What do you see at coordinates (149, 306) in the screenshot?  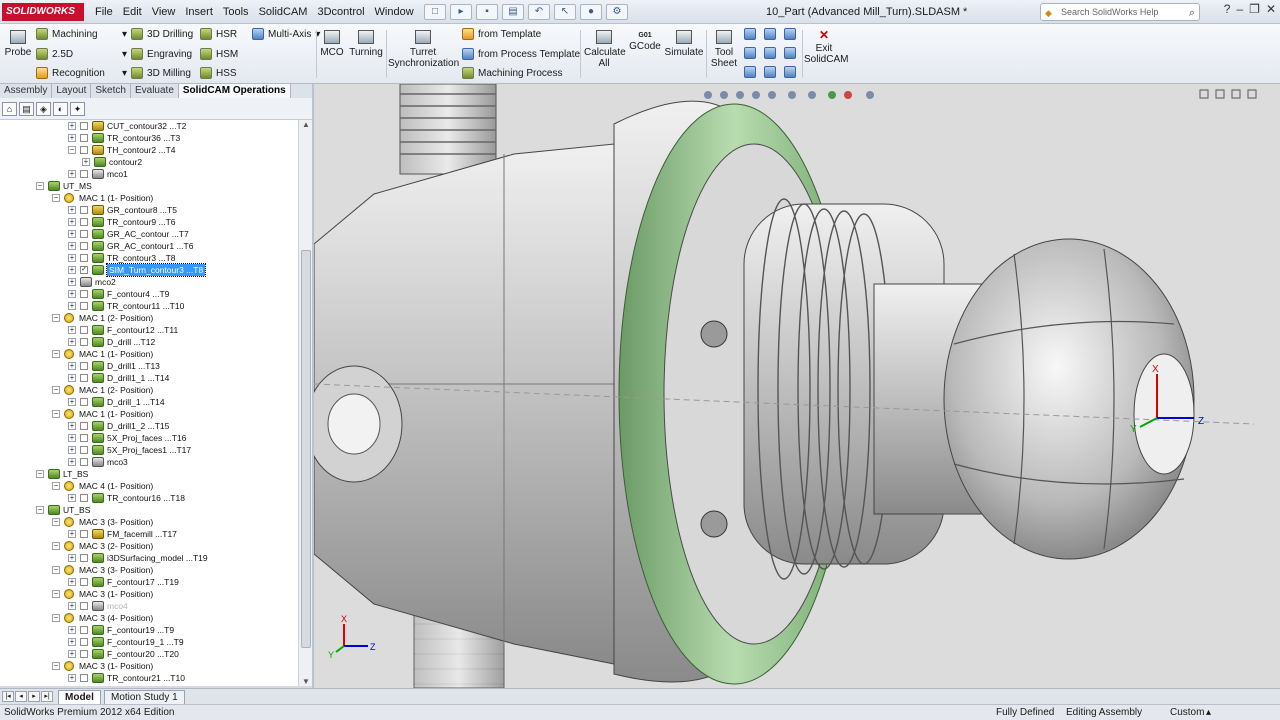 I see `tree-operation-row: + TR_contour11 ...T10` at bounding box center [149, 306].